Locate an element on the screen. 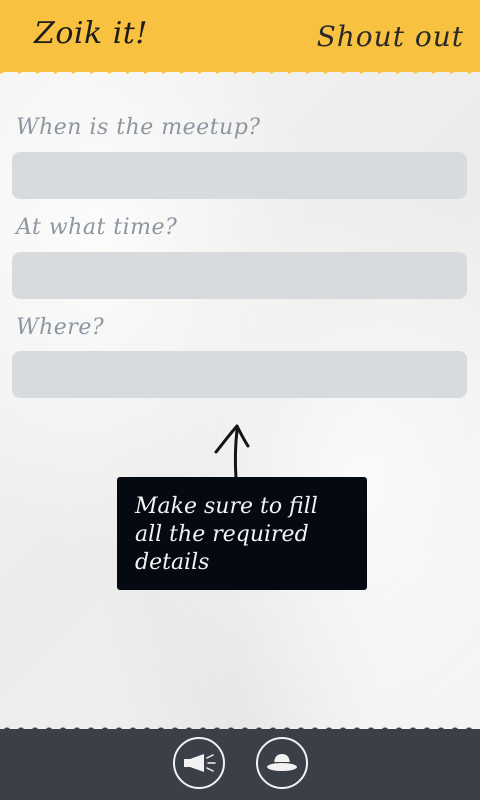 This screenshot has width=480, height=800. meetup-date-label: When is the meetup? is located at coordinates (138, 127).